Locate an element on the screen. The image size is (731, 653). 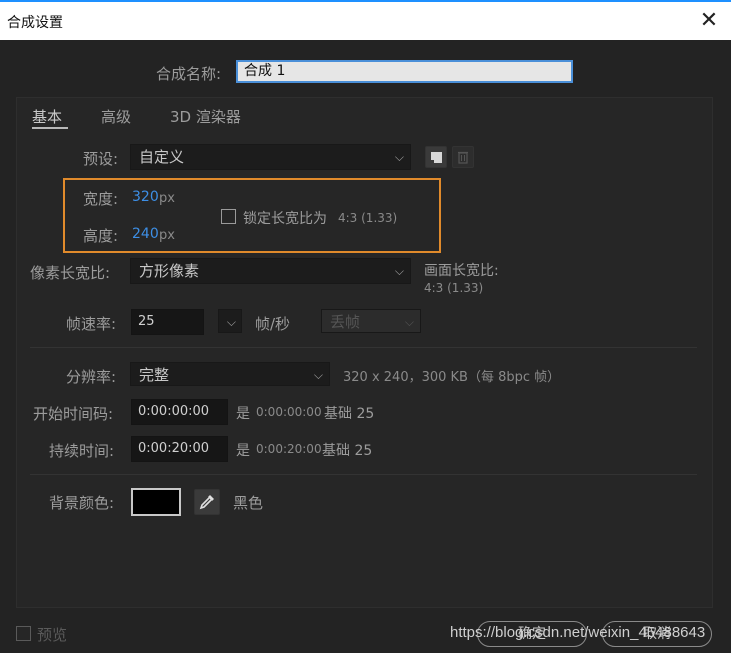
preview-checkbox is located at coordinates (23, 633).